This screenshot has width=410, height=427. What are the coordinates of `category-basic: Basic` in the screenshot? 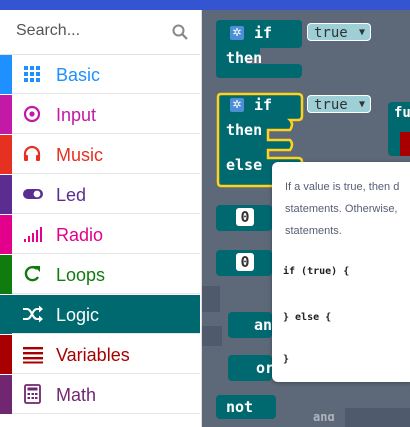 It's located at (100, 74).